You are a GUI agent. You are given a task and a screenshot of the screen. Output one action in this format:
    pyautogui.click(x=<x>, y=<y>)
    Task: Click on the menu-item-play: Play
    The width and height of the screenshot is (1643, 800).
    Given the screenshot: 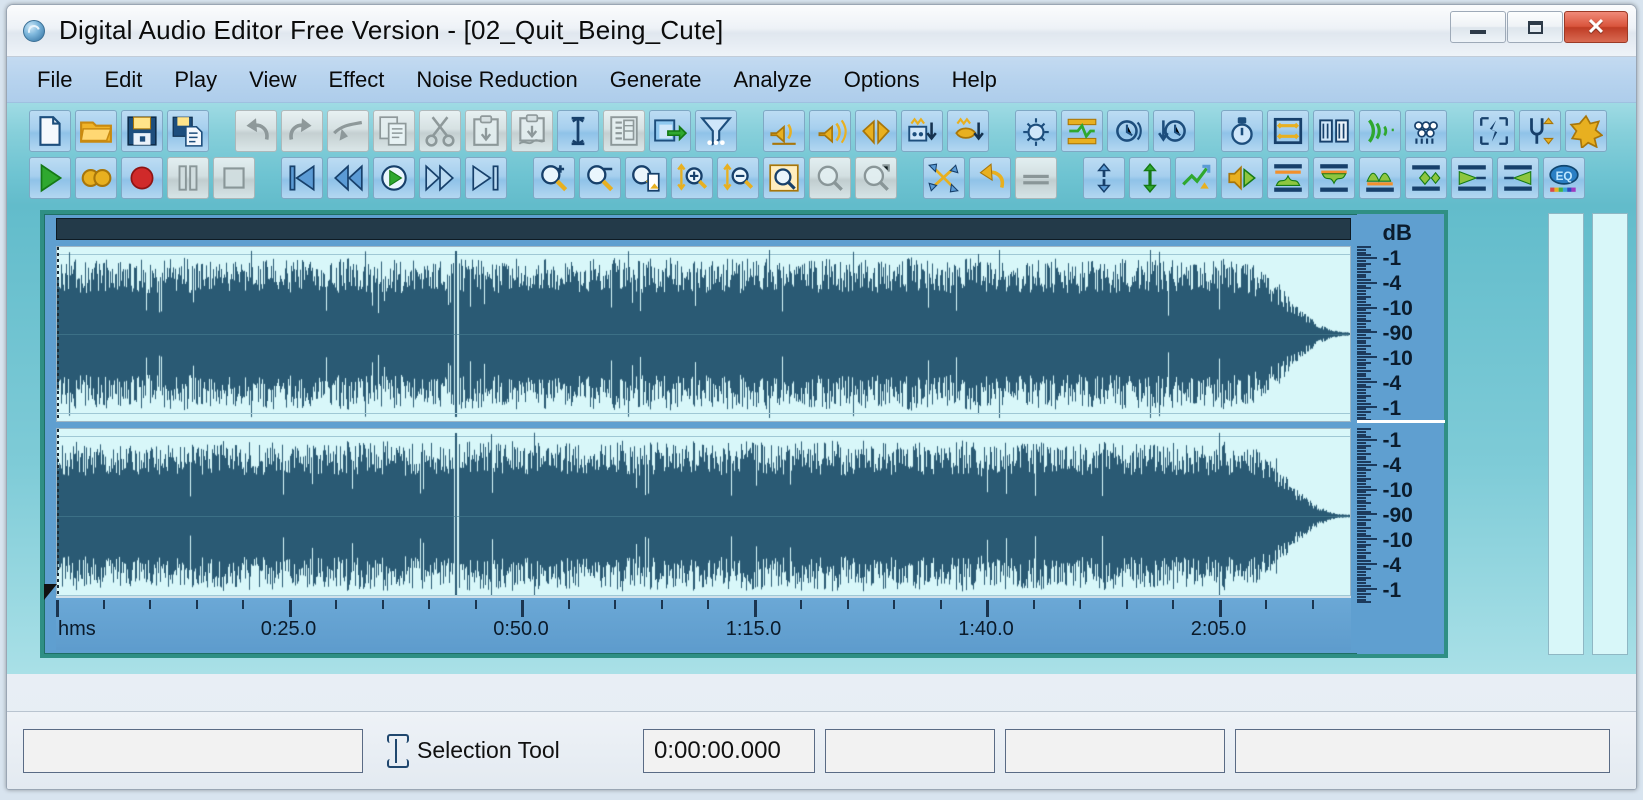 What is the action you would take?
    pyautogui.click(x=195, y=80)
    